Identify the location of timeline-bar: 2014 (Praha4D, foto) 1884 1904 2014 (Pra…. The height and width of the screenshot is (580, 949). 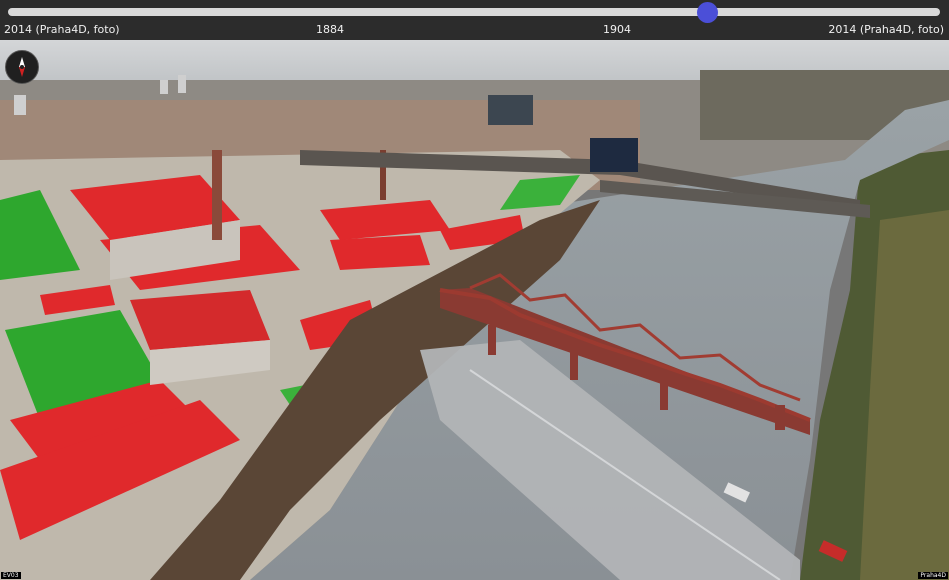
(474, 20).